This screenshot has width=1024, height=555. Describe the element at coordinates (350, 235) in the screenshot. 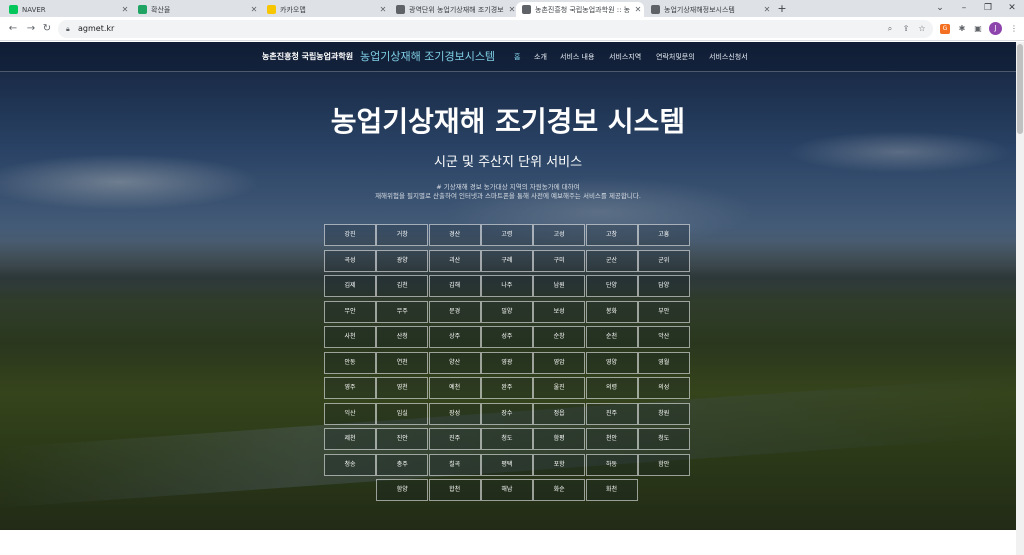

I see `region-button: 강진` at that location.